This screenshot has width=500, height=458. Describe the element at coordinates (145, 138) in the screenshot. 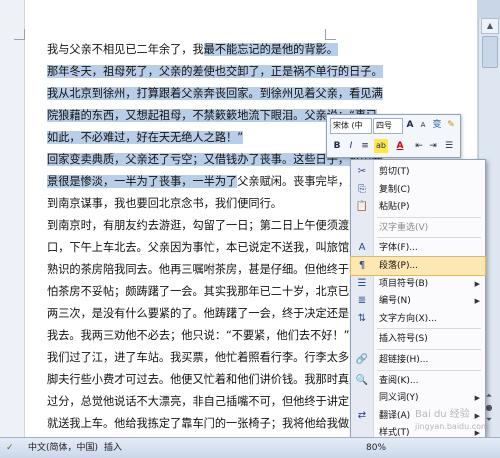

I see `text-line: 如此，不必难过，好在天无绝人之路！”` at that location.